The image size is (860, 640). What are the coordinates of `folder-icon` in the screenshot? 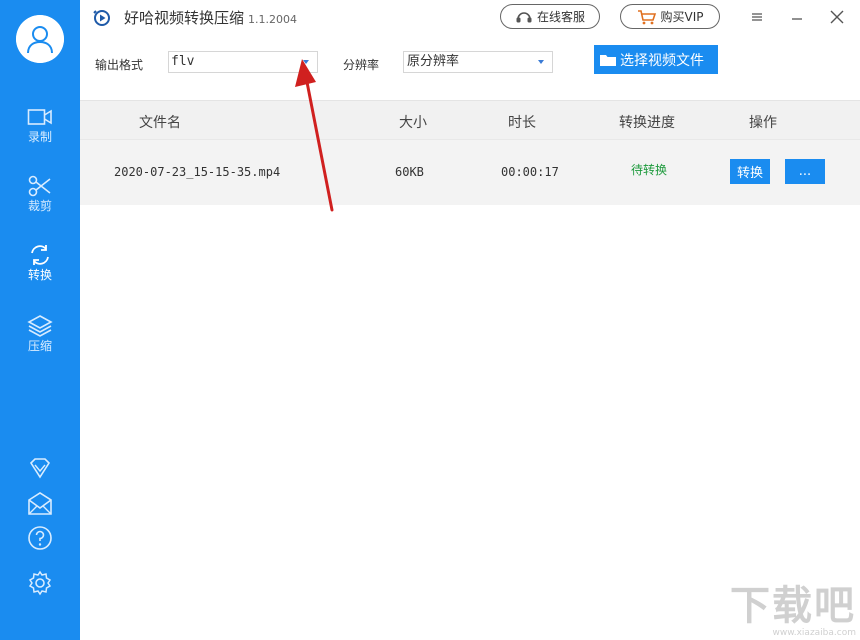 It's located at (608, 60).